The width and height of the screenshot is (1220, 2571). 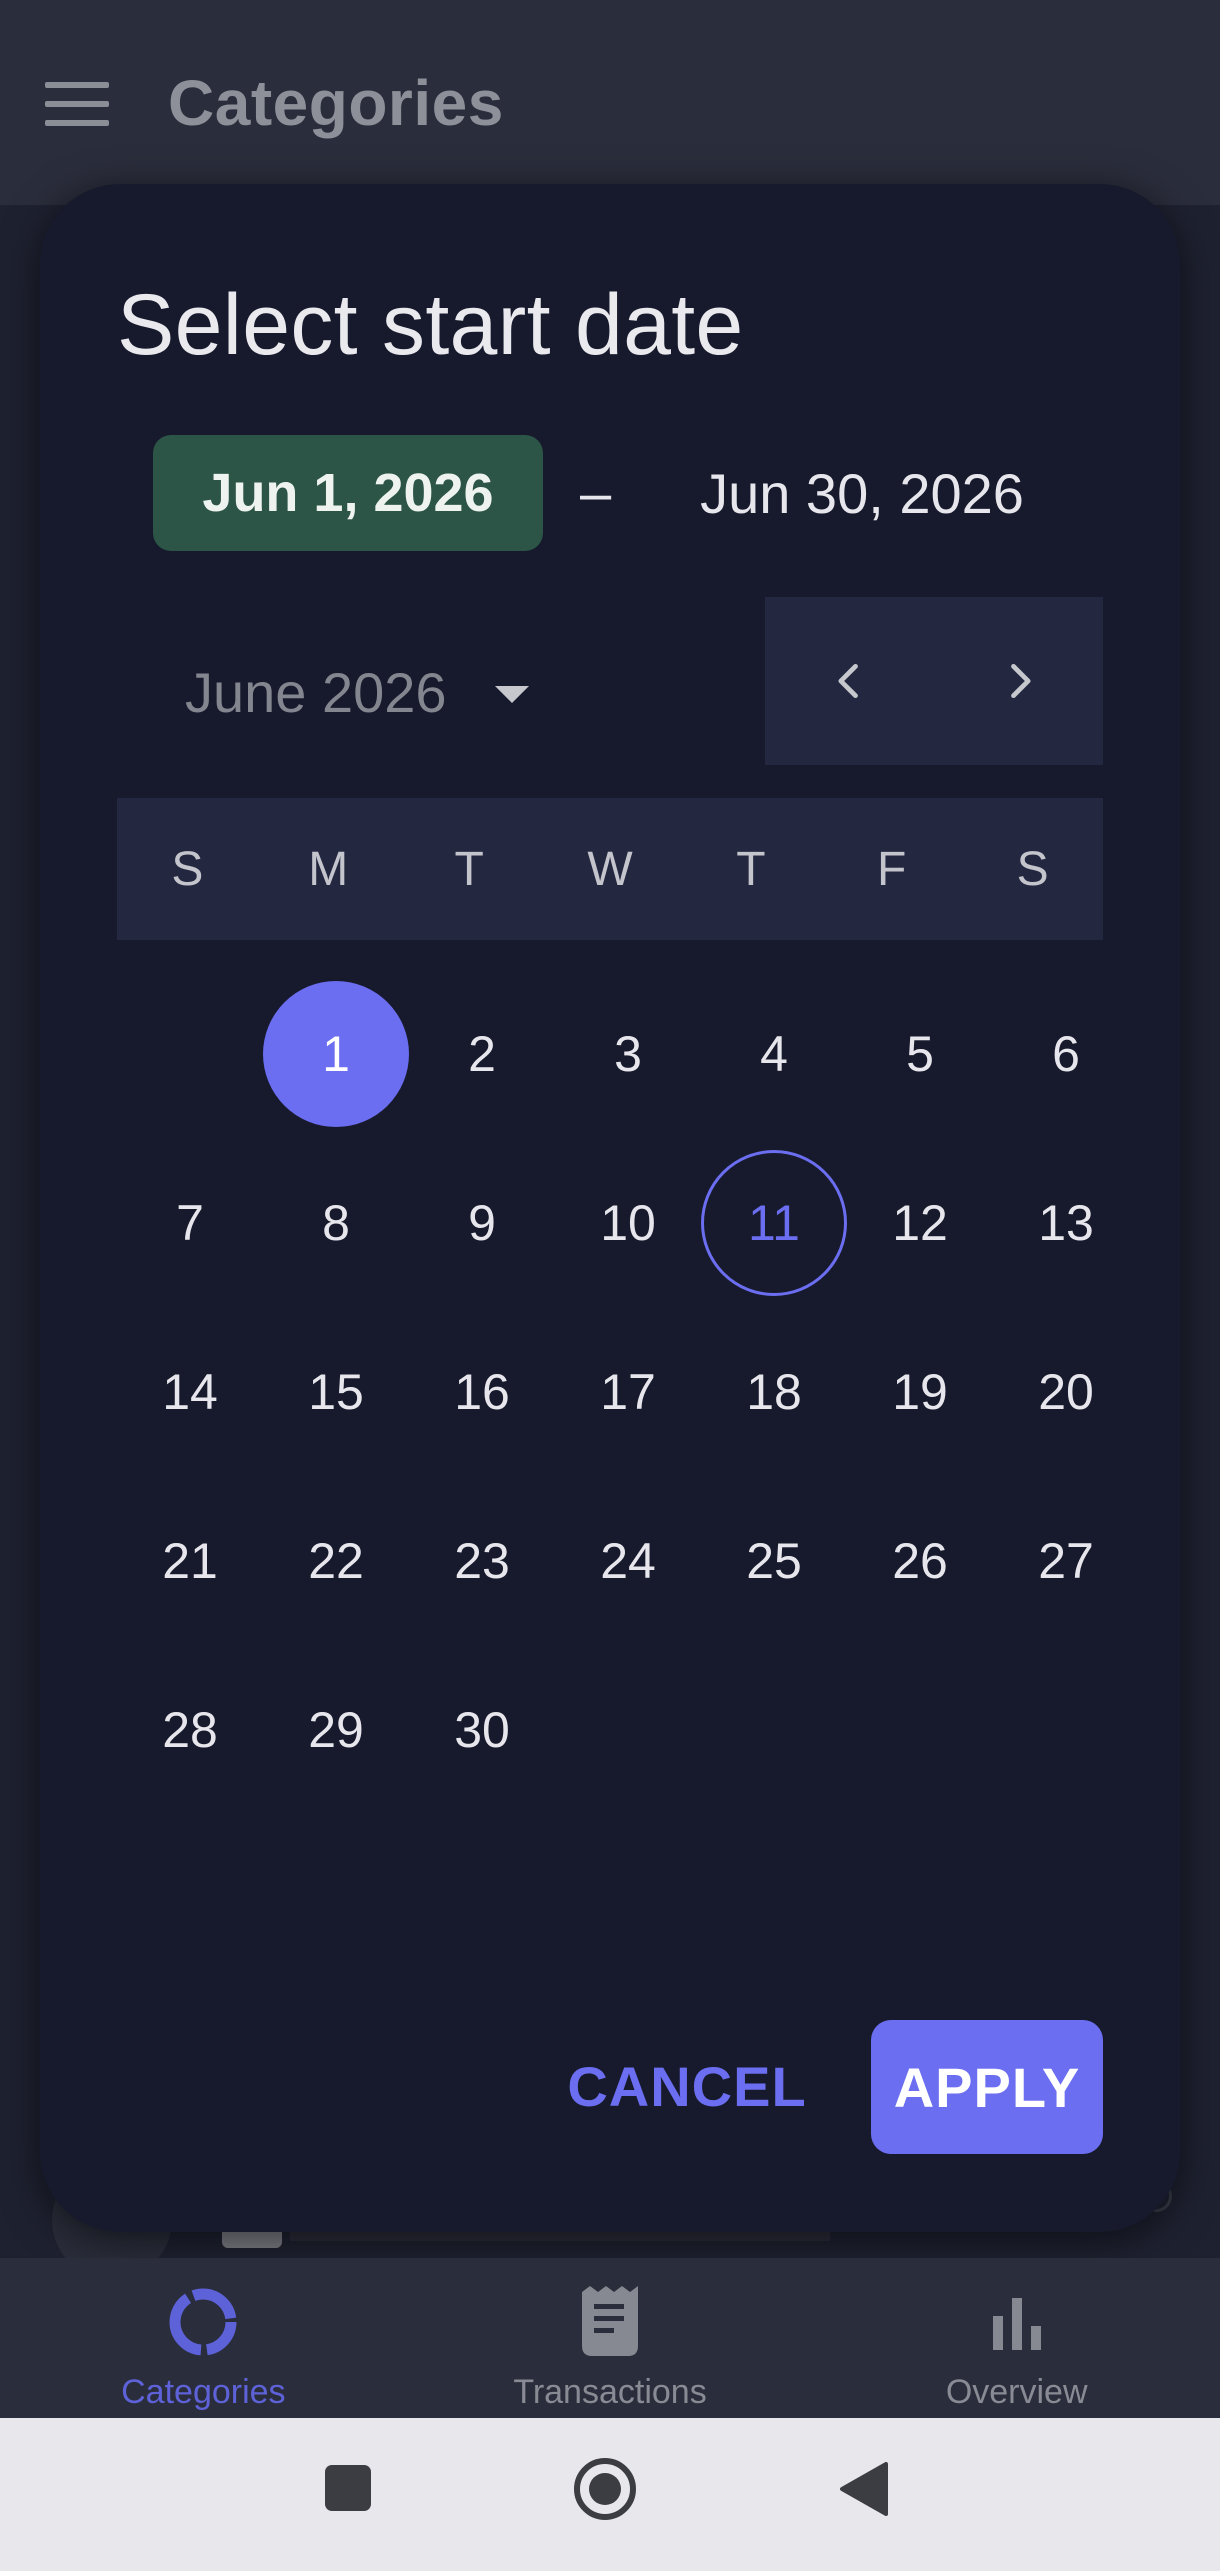 I want to click on menu-icon, so click(x=77, y=104).